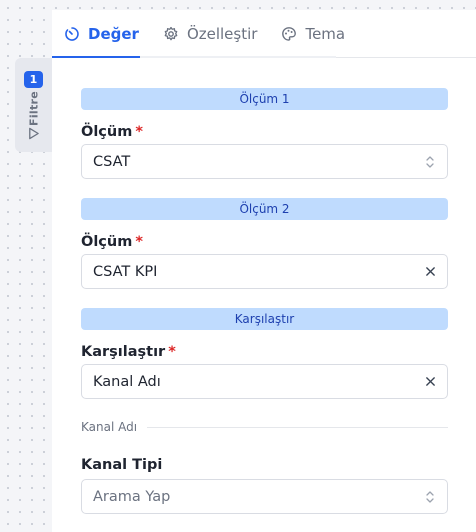 This screenshot has width=476, height=532. What do you see at coordinates (264, 209) in the screenshot?
I see `section-header-metric-2: Ölçüm 2` at bounding box center [264, 209].